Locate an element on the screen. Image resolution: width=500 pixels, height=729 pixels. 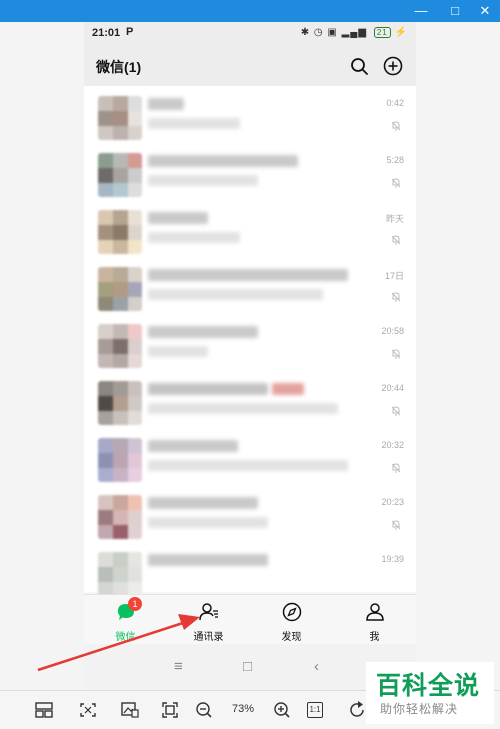
zoom-out-icon is located at coordinates (204, 710).